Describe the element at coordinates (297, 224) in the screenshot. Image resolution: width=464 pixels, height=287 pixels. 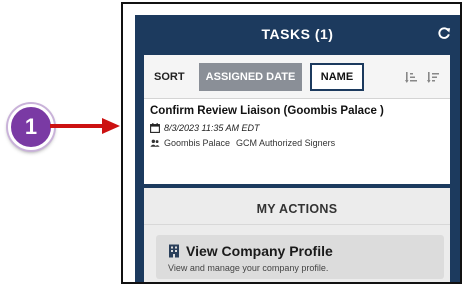
I see `actions-divider` at that location.